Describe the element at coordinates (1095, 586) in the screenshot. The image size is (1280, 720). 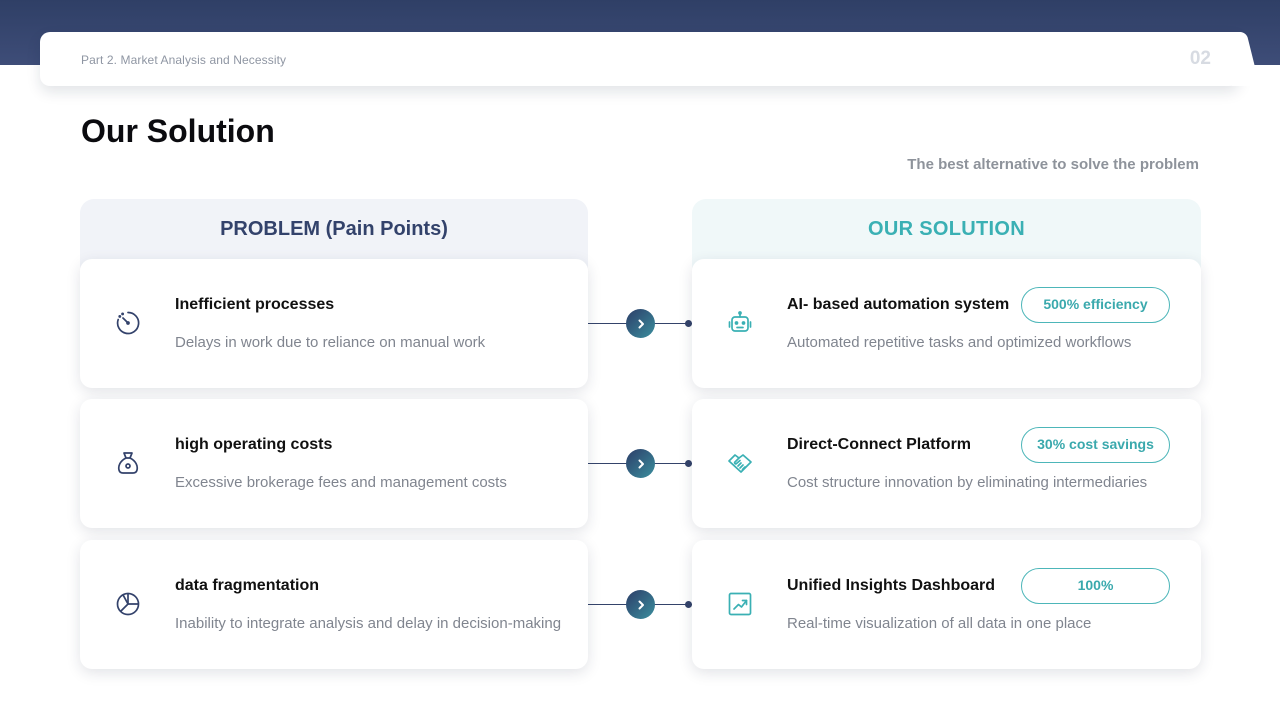
I see `metric-badge: 100%` at that location.